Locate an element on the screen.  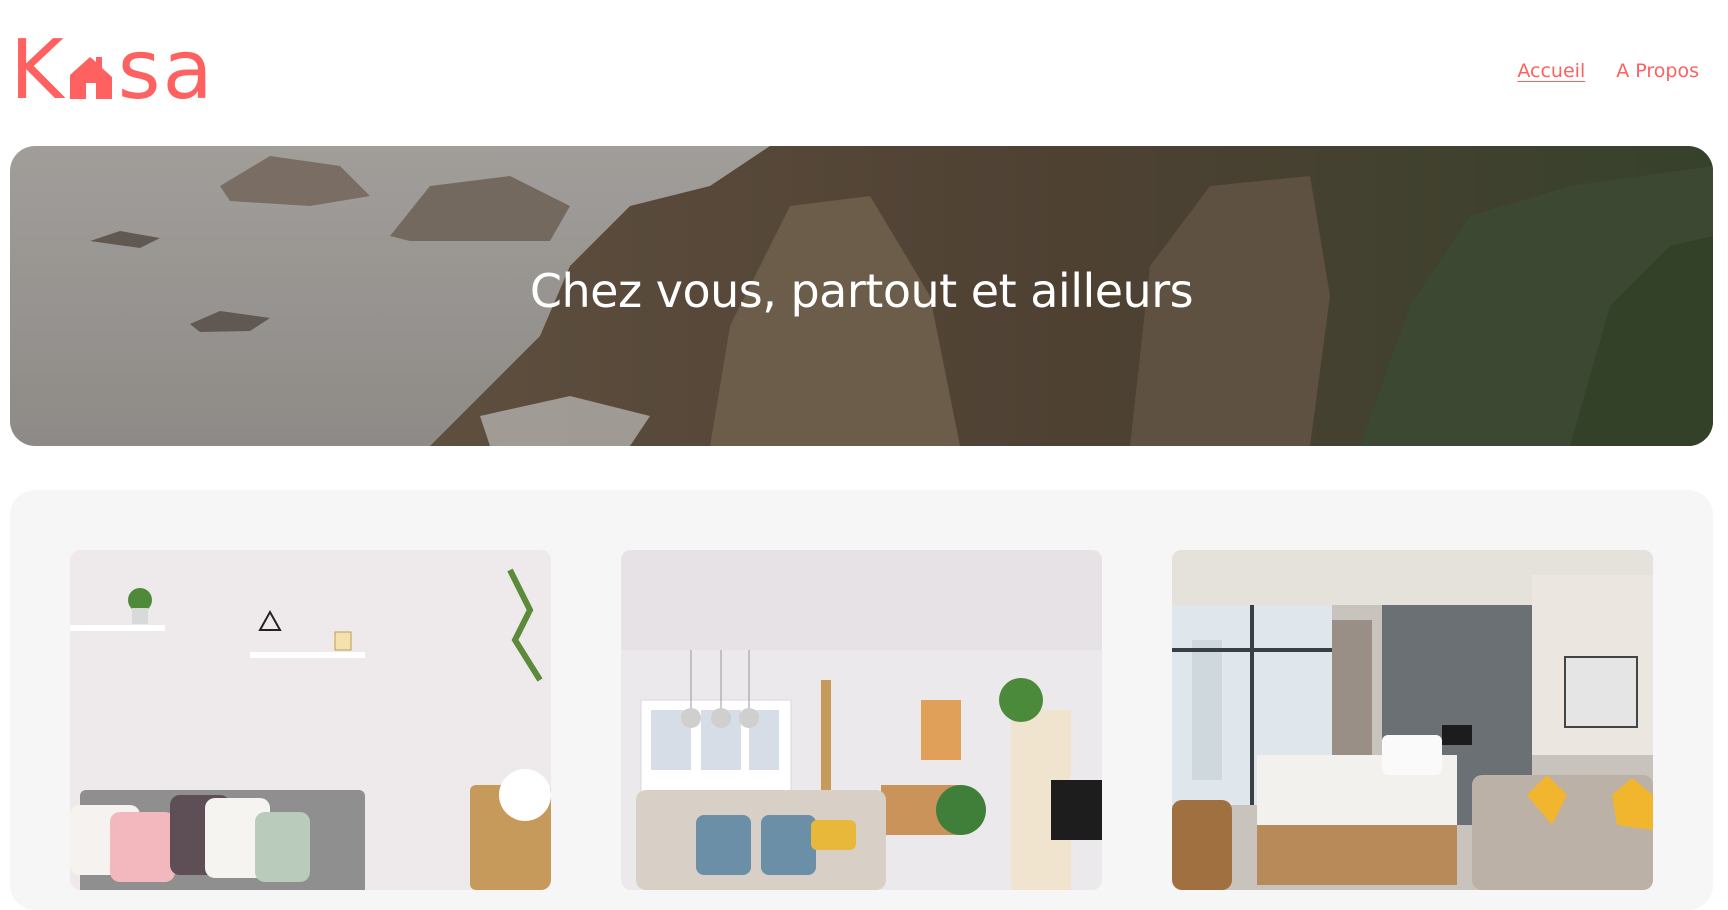
kasa-logo: K sa is located at coordinates (116, 70).